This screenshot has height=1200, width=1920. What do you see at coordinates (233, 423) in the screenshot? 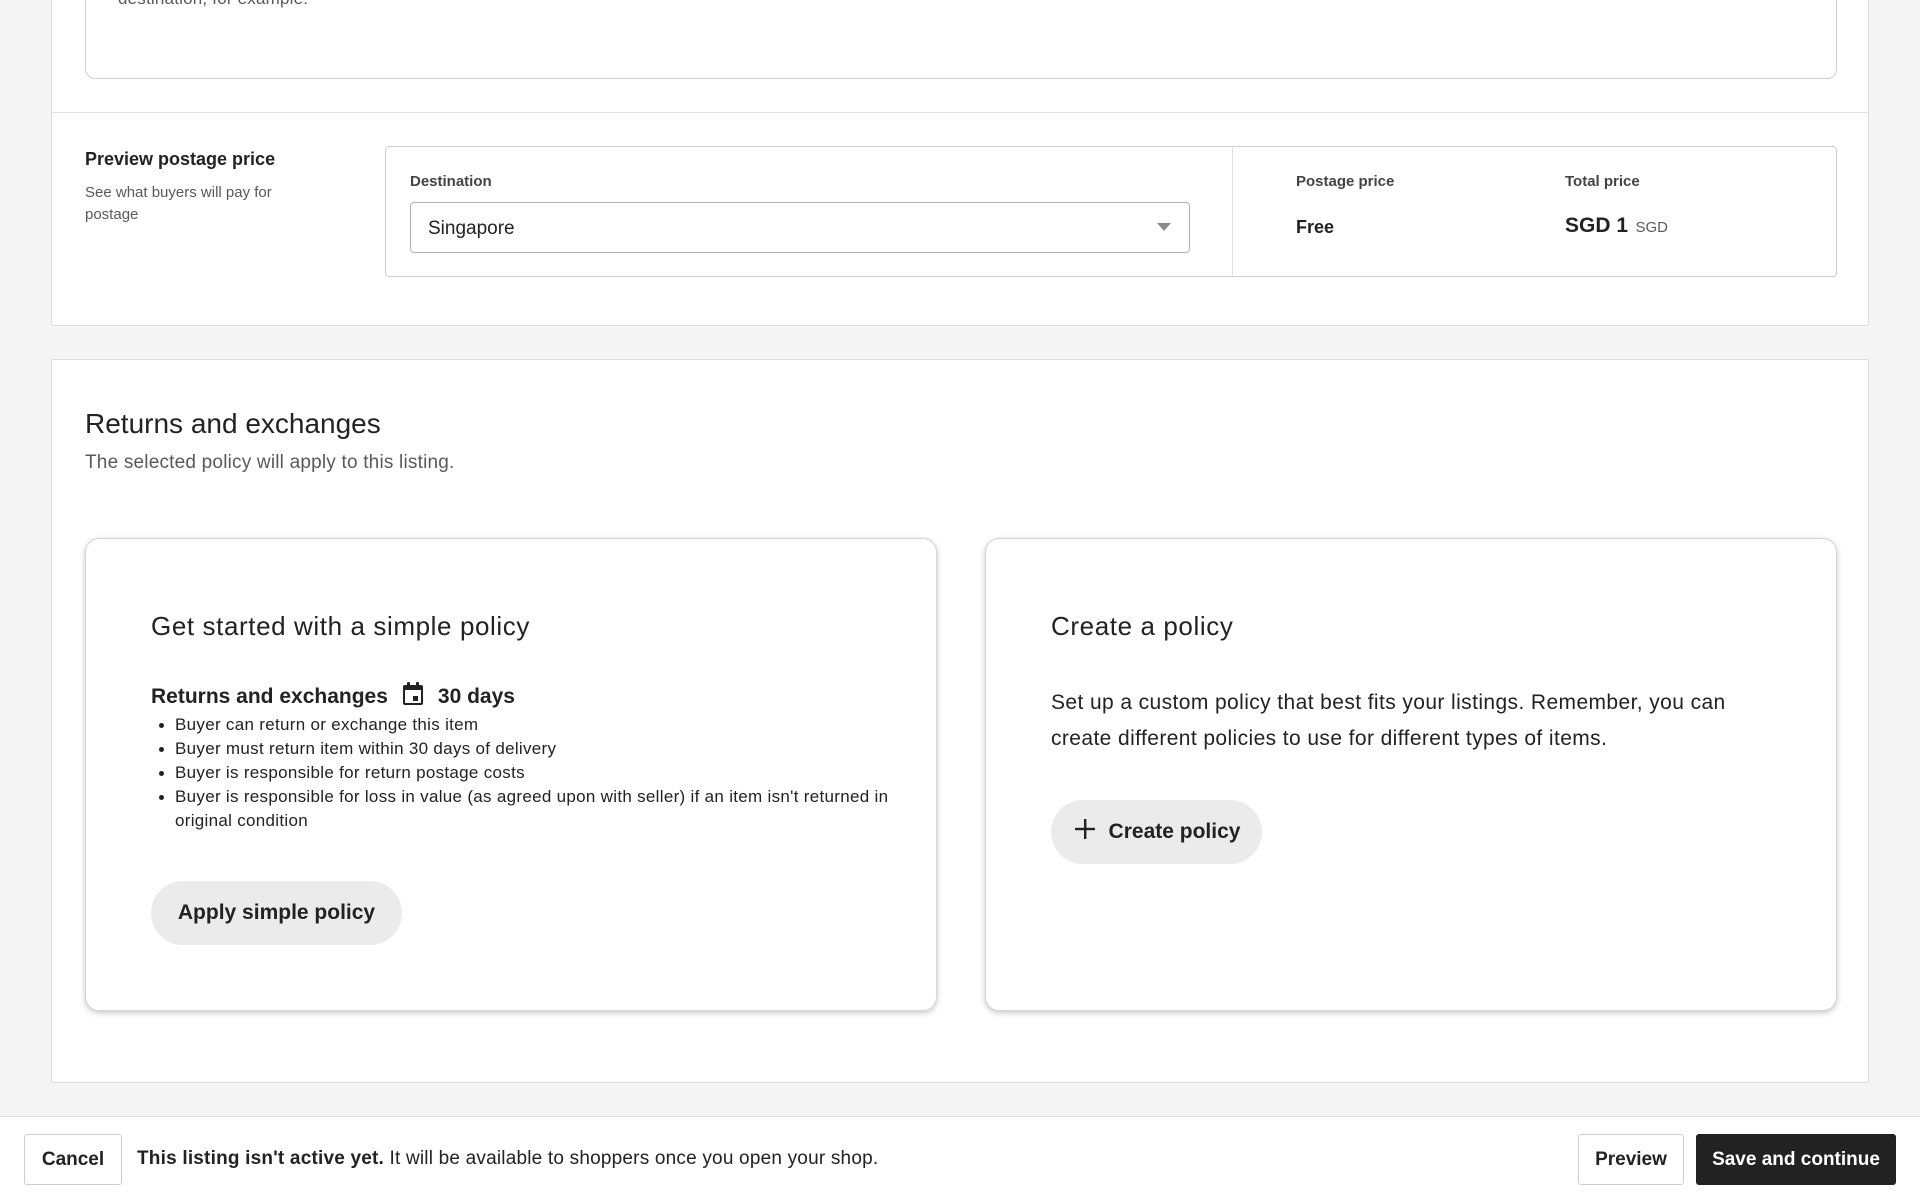
I see `returns-title: Returns and exchanges` at bounding box center [233, 423].